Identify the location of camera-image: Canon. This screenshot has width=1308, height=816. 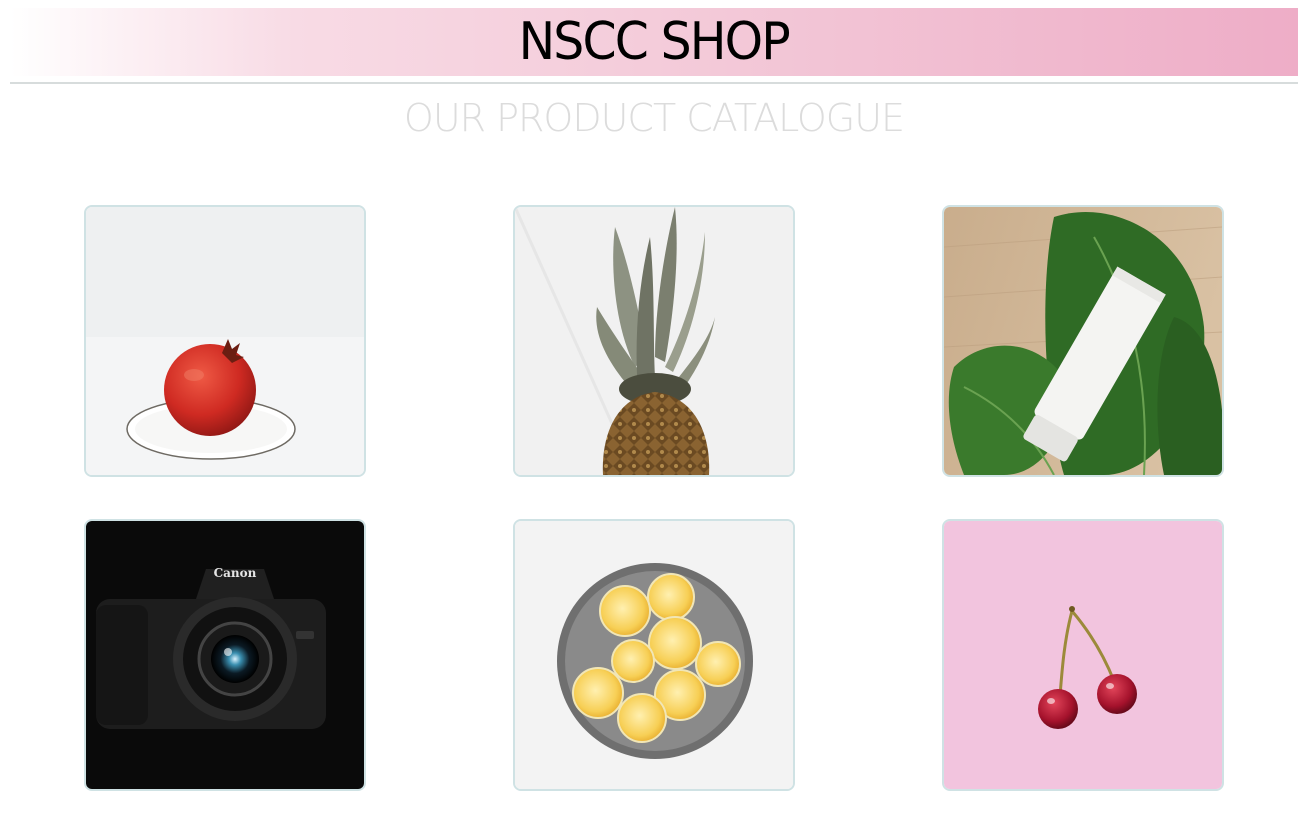
(225, 655).